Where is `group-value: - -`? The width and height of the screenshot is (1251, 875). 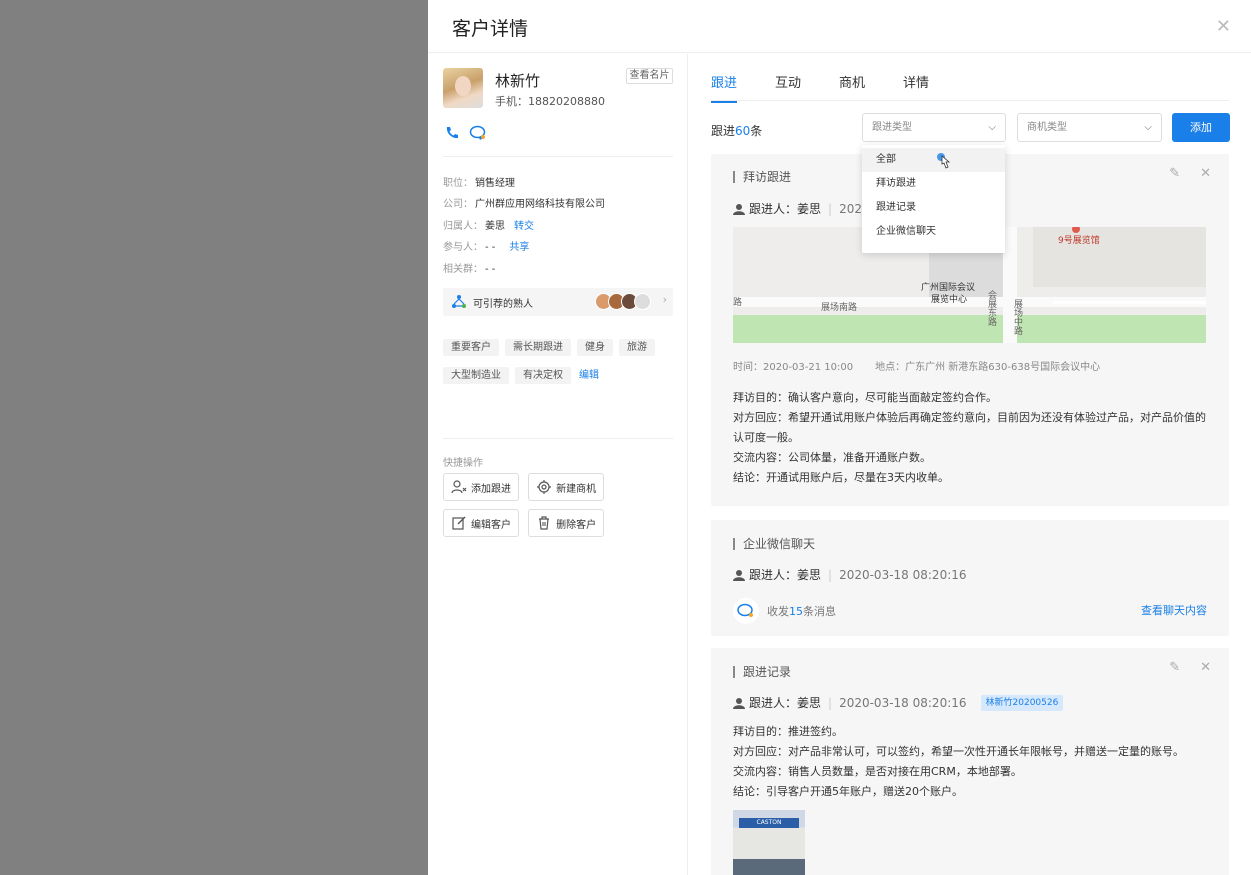 group-value: - - is located at coordinates (490, 269).